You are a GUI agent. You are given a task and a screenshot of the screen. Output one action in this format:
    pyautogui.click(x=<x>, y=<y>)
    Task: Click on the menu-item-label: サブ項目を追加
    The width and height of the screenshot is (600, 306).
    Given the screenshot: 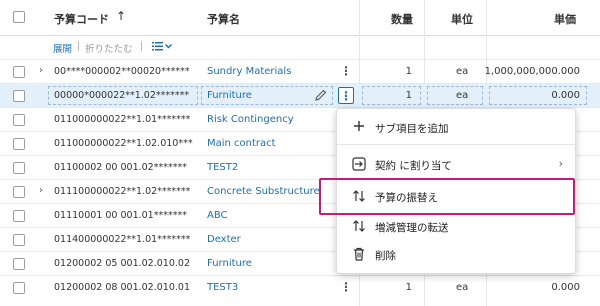 What is the action you would take?
    pyautogui.click(x=412, y=129)
    